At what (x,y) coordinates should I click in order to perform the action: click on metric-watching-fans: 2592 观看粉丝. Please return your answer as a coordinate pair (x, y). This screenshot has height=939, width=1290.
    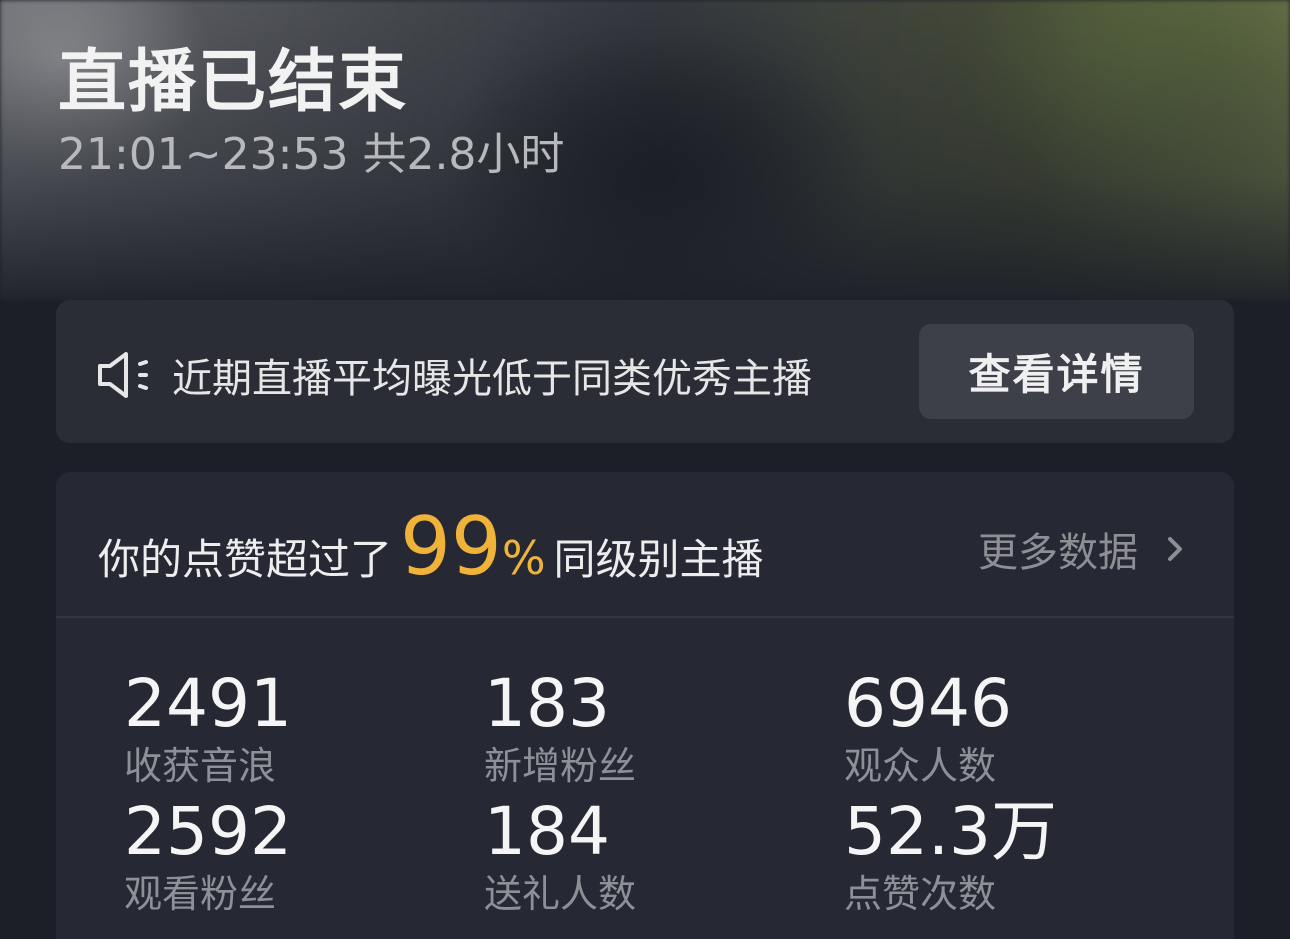
    Looking at the image, I should click on (294, 858).